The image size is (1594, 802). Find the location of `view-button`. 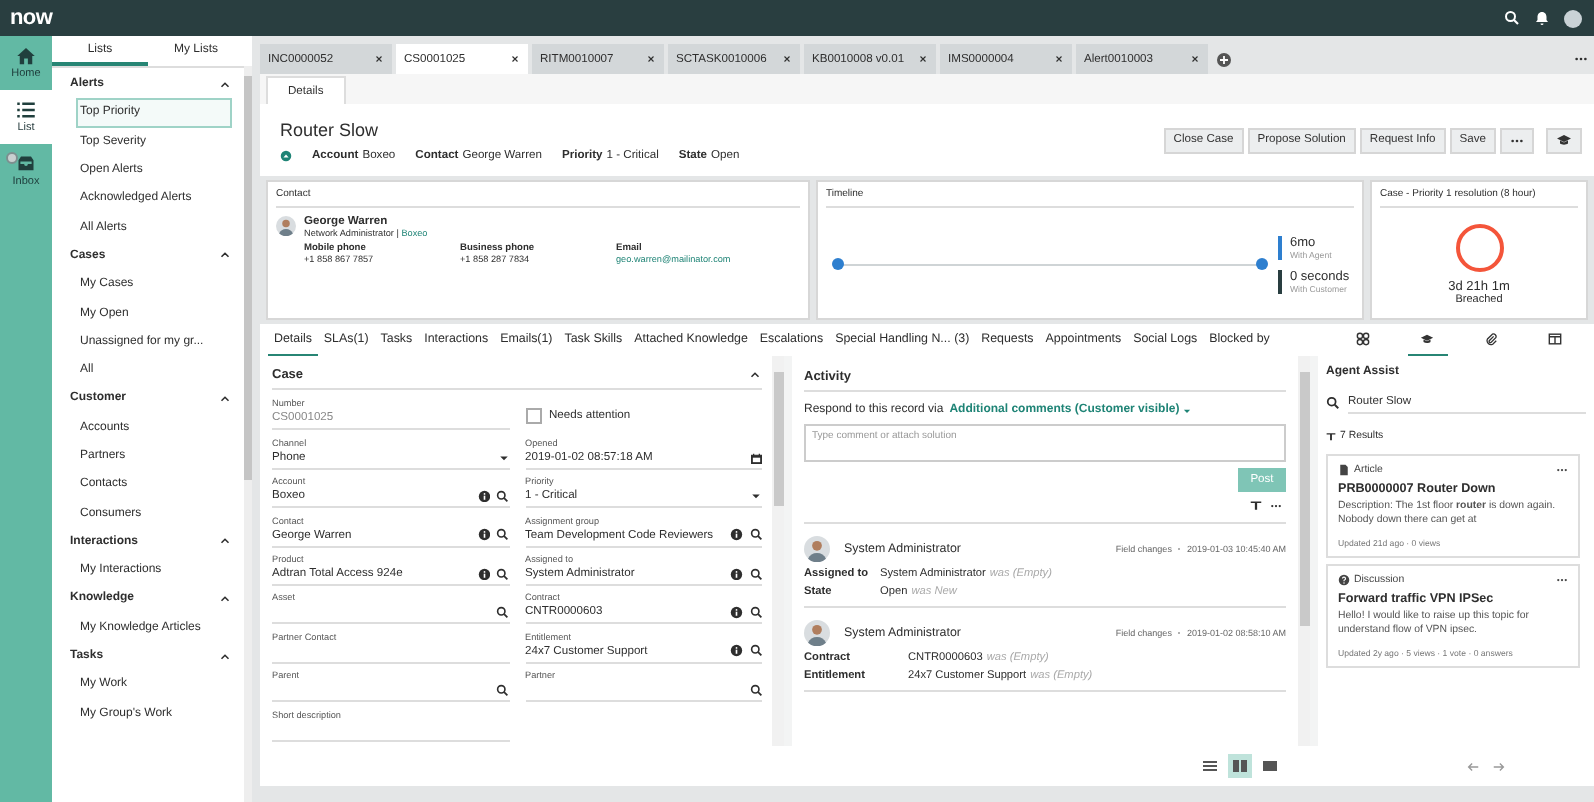

view-button is located at coordinates (1240, 766).